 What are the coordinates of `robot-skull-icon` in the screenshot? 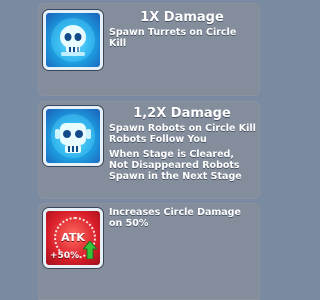 It's located at (73, 136).